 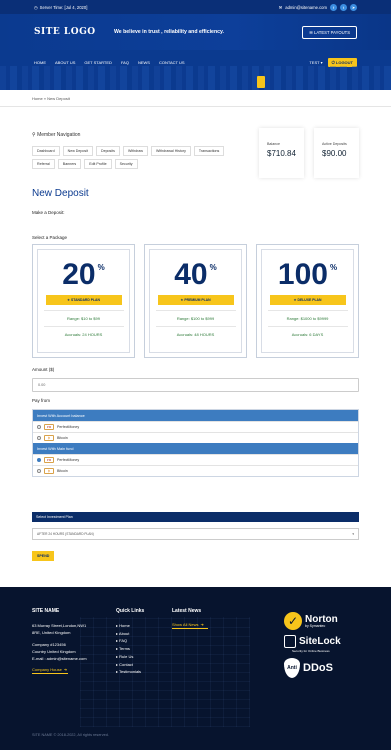 I want to click on nav-home: HOME, so click(x=40, y=62).